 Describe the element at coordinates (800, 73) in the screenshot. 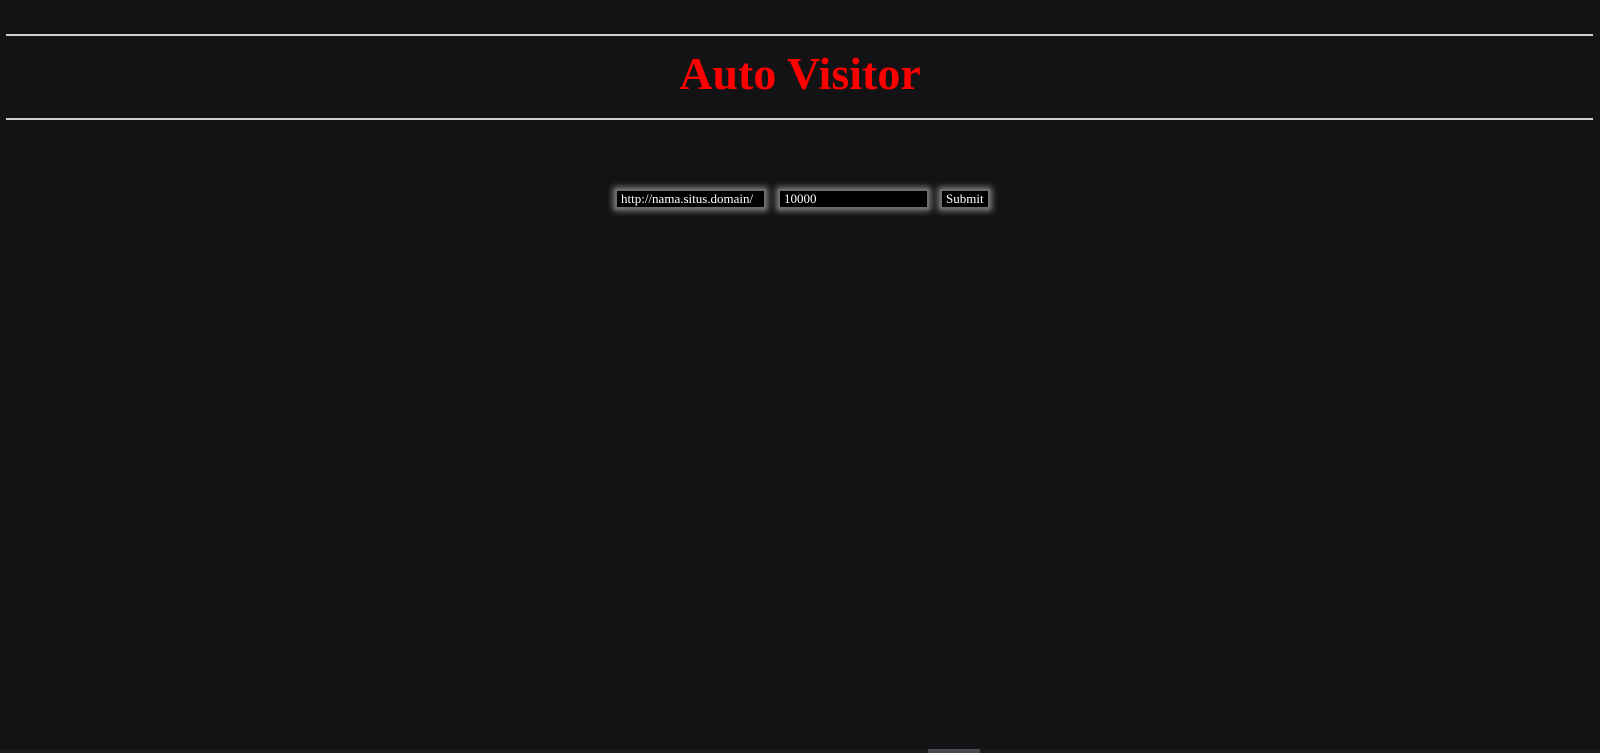

I see `page-title: Auto Visitor` at that location.